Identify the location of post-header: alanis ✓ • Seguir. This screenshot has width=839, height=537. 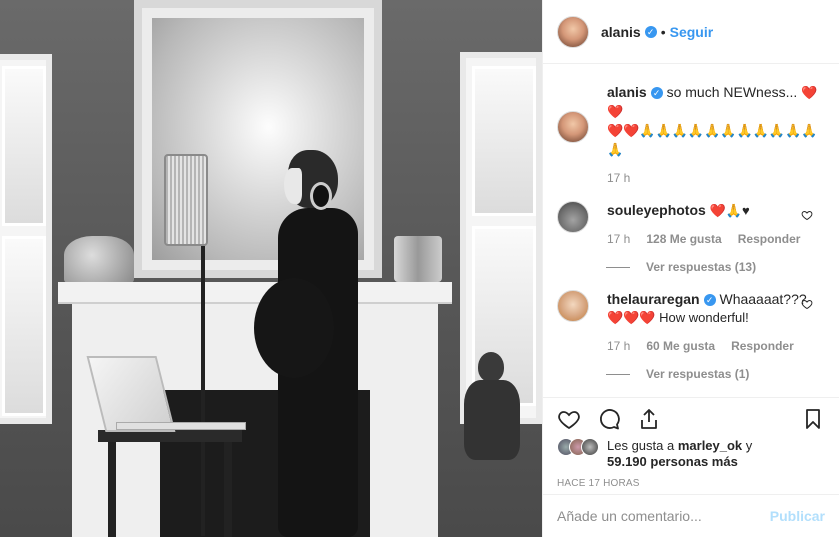
(691, 32).